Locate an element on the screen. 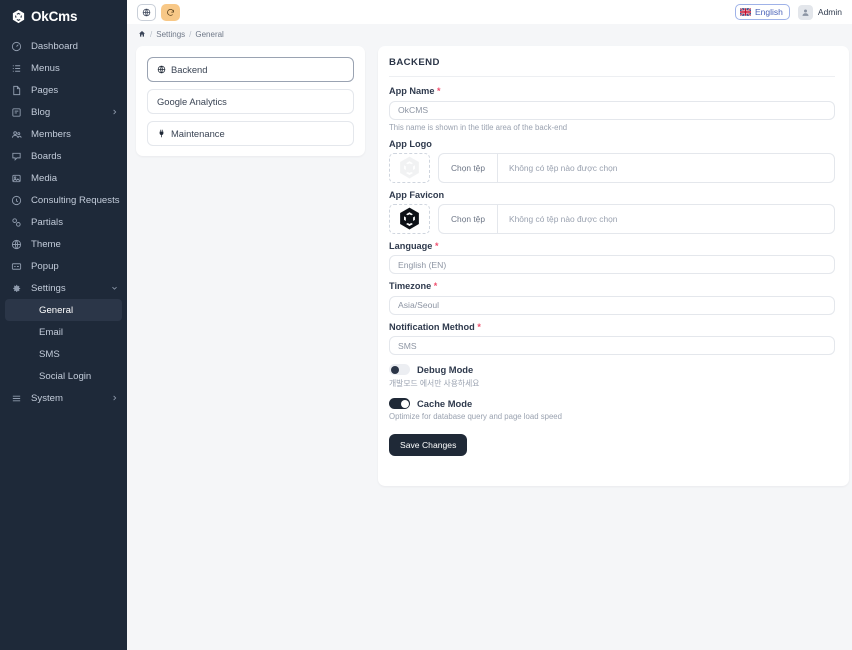 The width and height of the screenshot is (852, 650). topbar-right: English Admin is located at coordinates (788, 12).